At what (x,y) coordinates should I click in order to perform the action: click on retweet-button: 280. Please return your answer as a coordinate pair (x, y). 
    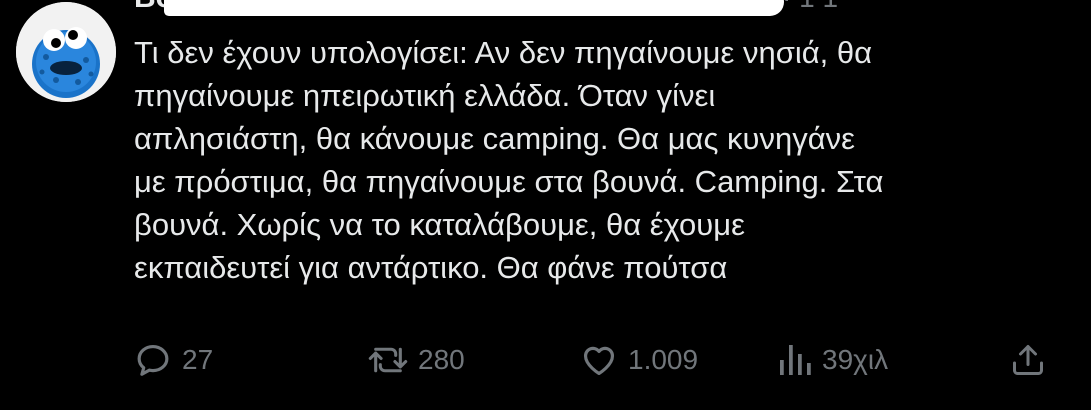
    Looking at the image, I should click on (416, 360).